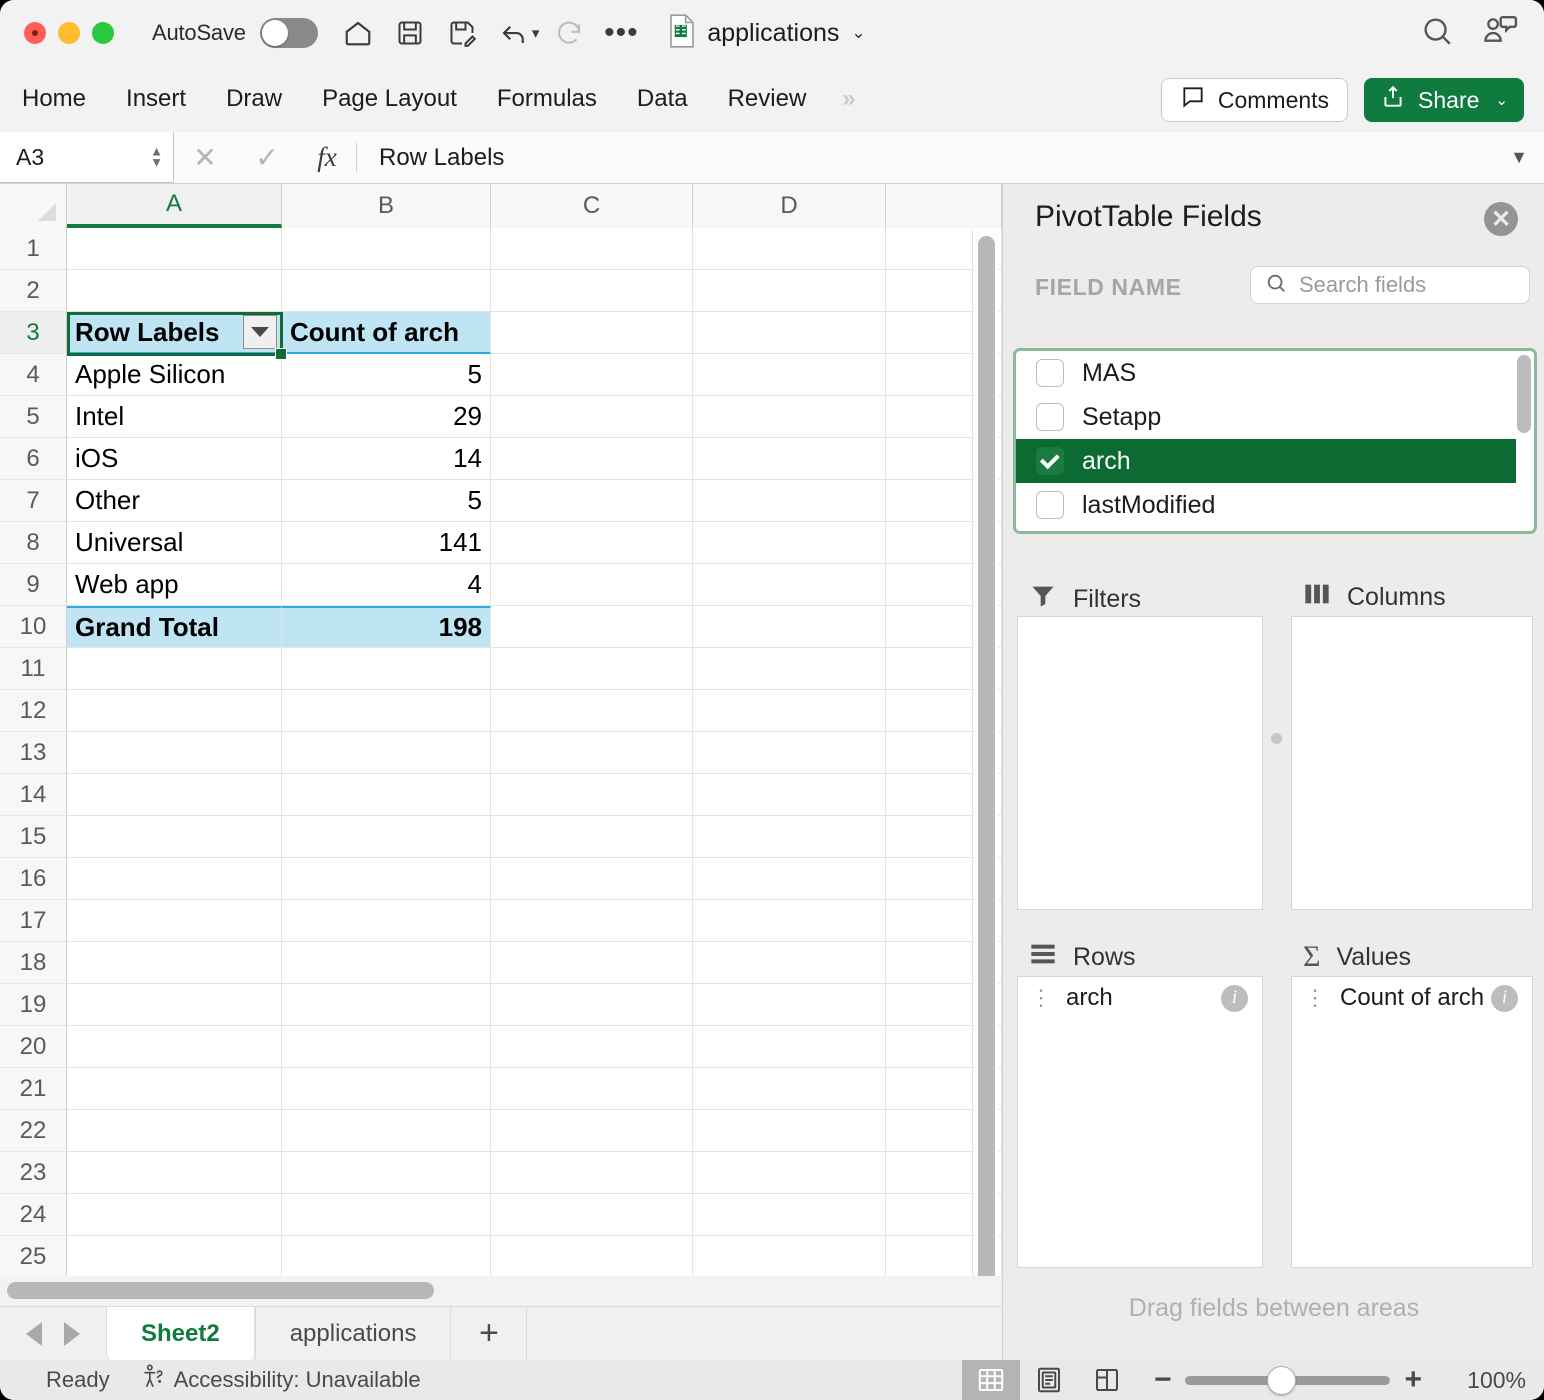 Image resolution: width=1544 pixels, height=1400 pixels. Describe the element at coordinates (789, 669) in the screenshot. I see `cell-d11` at that location.